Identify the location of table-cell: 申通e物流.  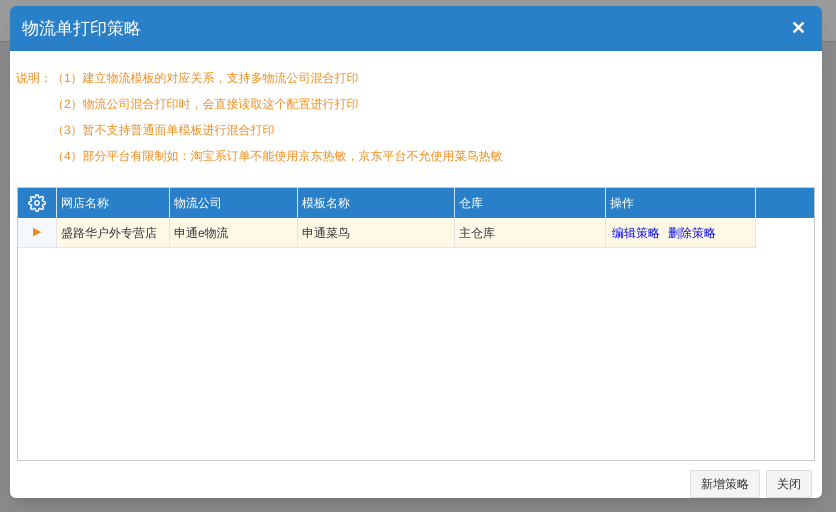
(234, 233).